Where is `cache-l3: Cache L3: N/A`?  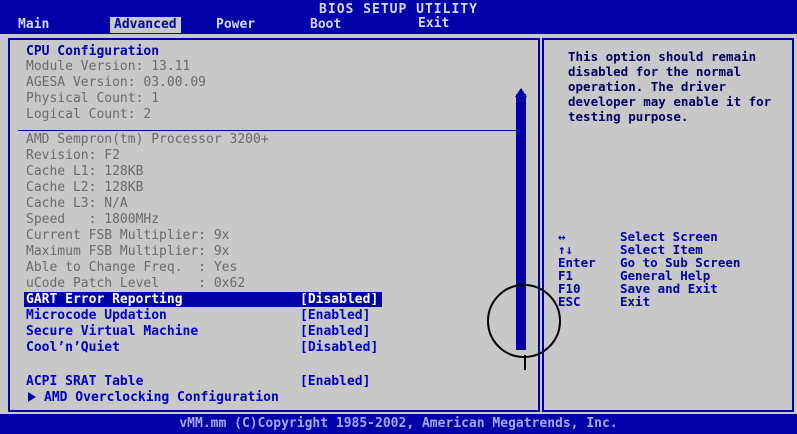 cache-l3: Cache L3: N/A is located at coordinates (77, 203).